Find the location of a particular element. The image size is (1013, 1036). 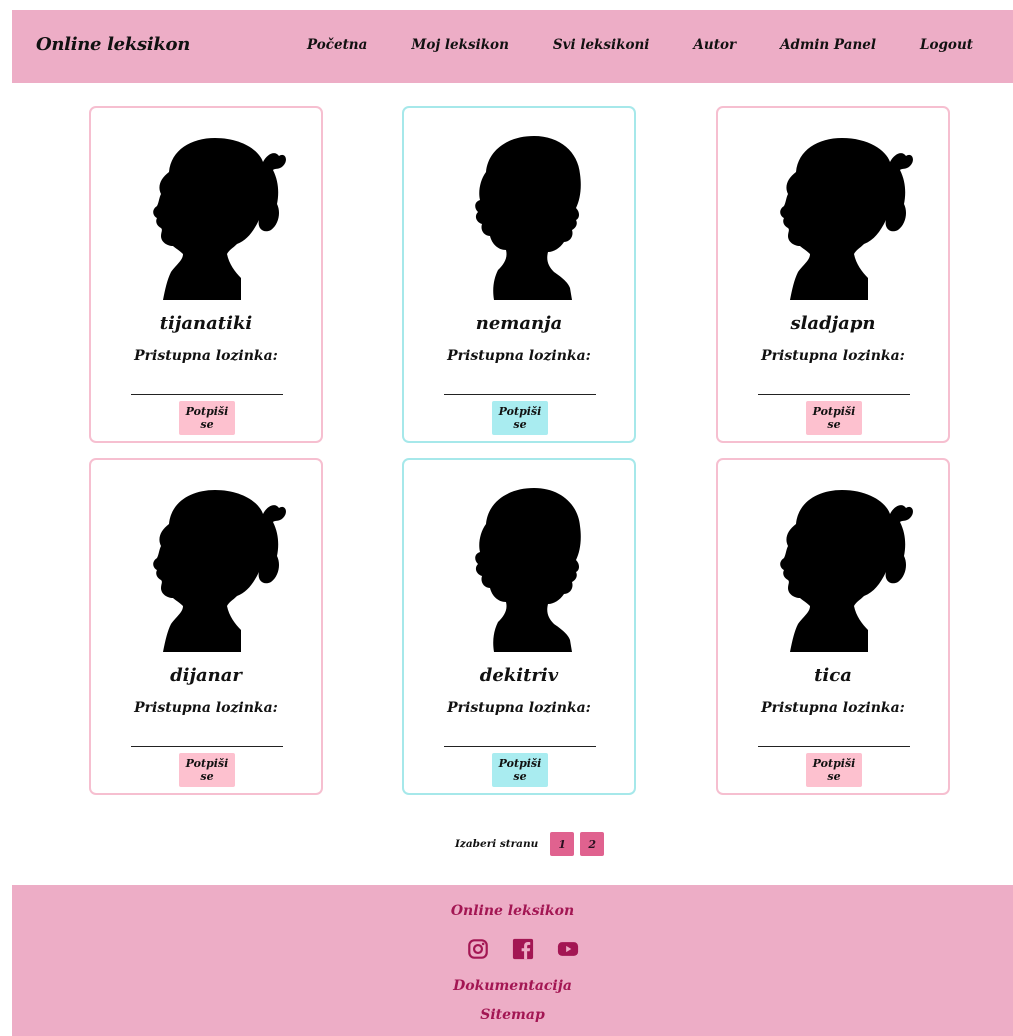

nav-link-admin-panel: Admin Panel is located at coordinates (828, 45).